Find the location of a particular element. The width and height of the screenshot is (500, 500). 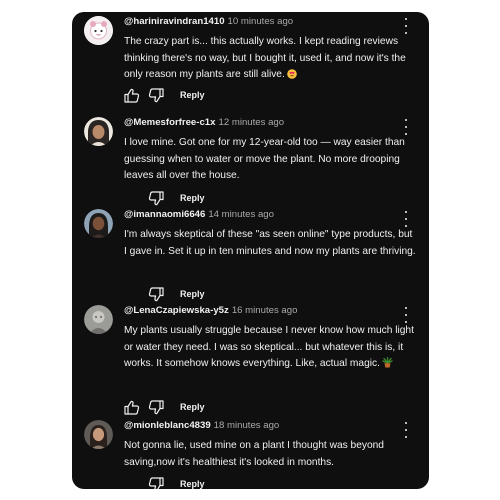

heart-eyes-emoji is located at coordinates (292, 77).